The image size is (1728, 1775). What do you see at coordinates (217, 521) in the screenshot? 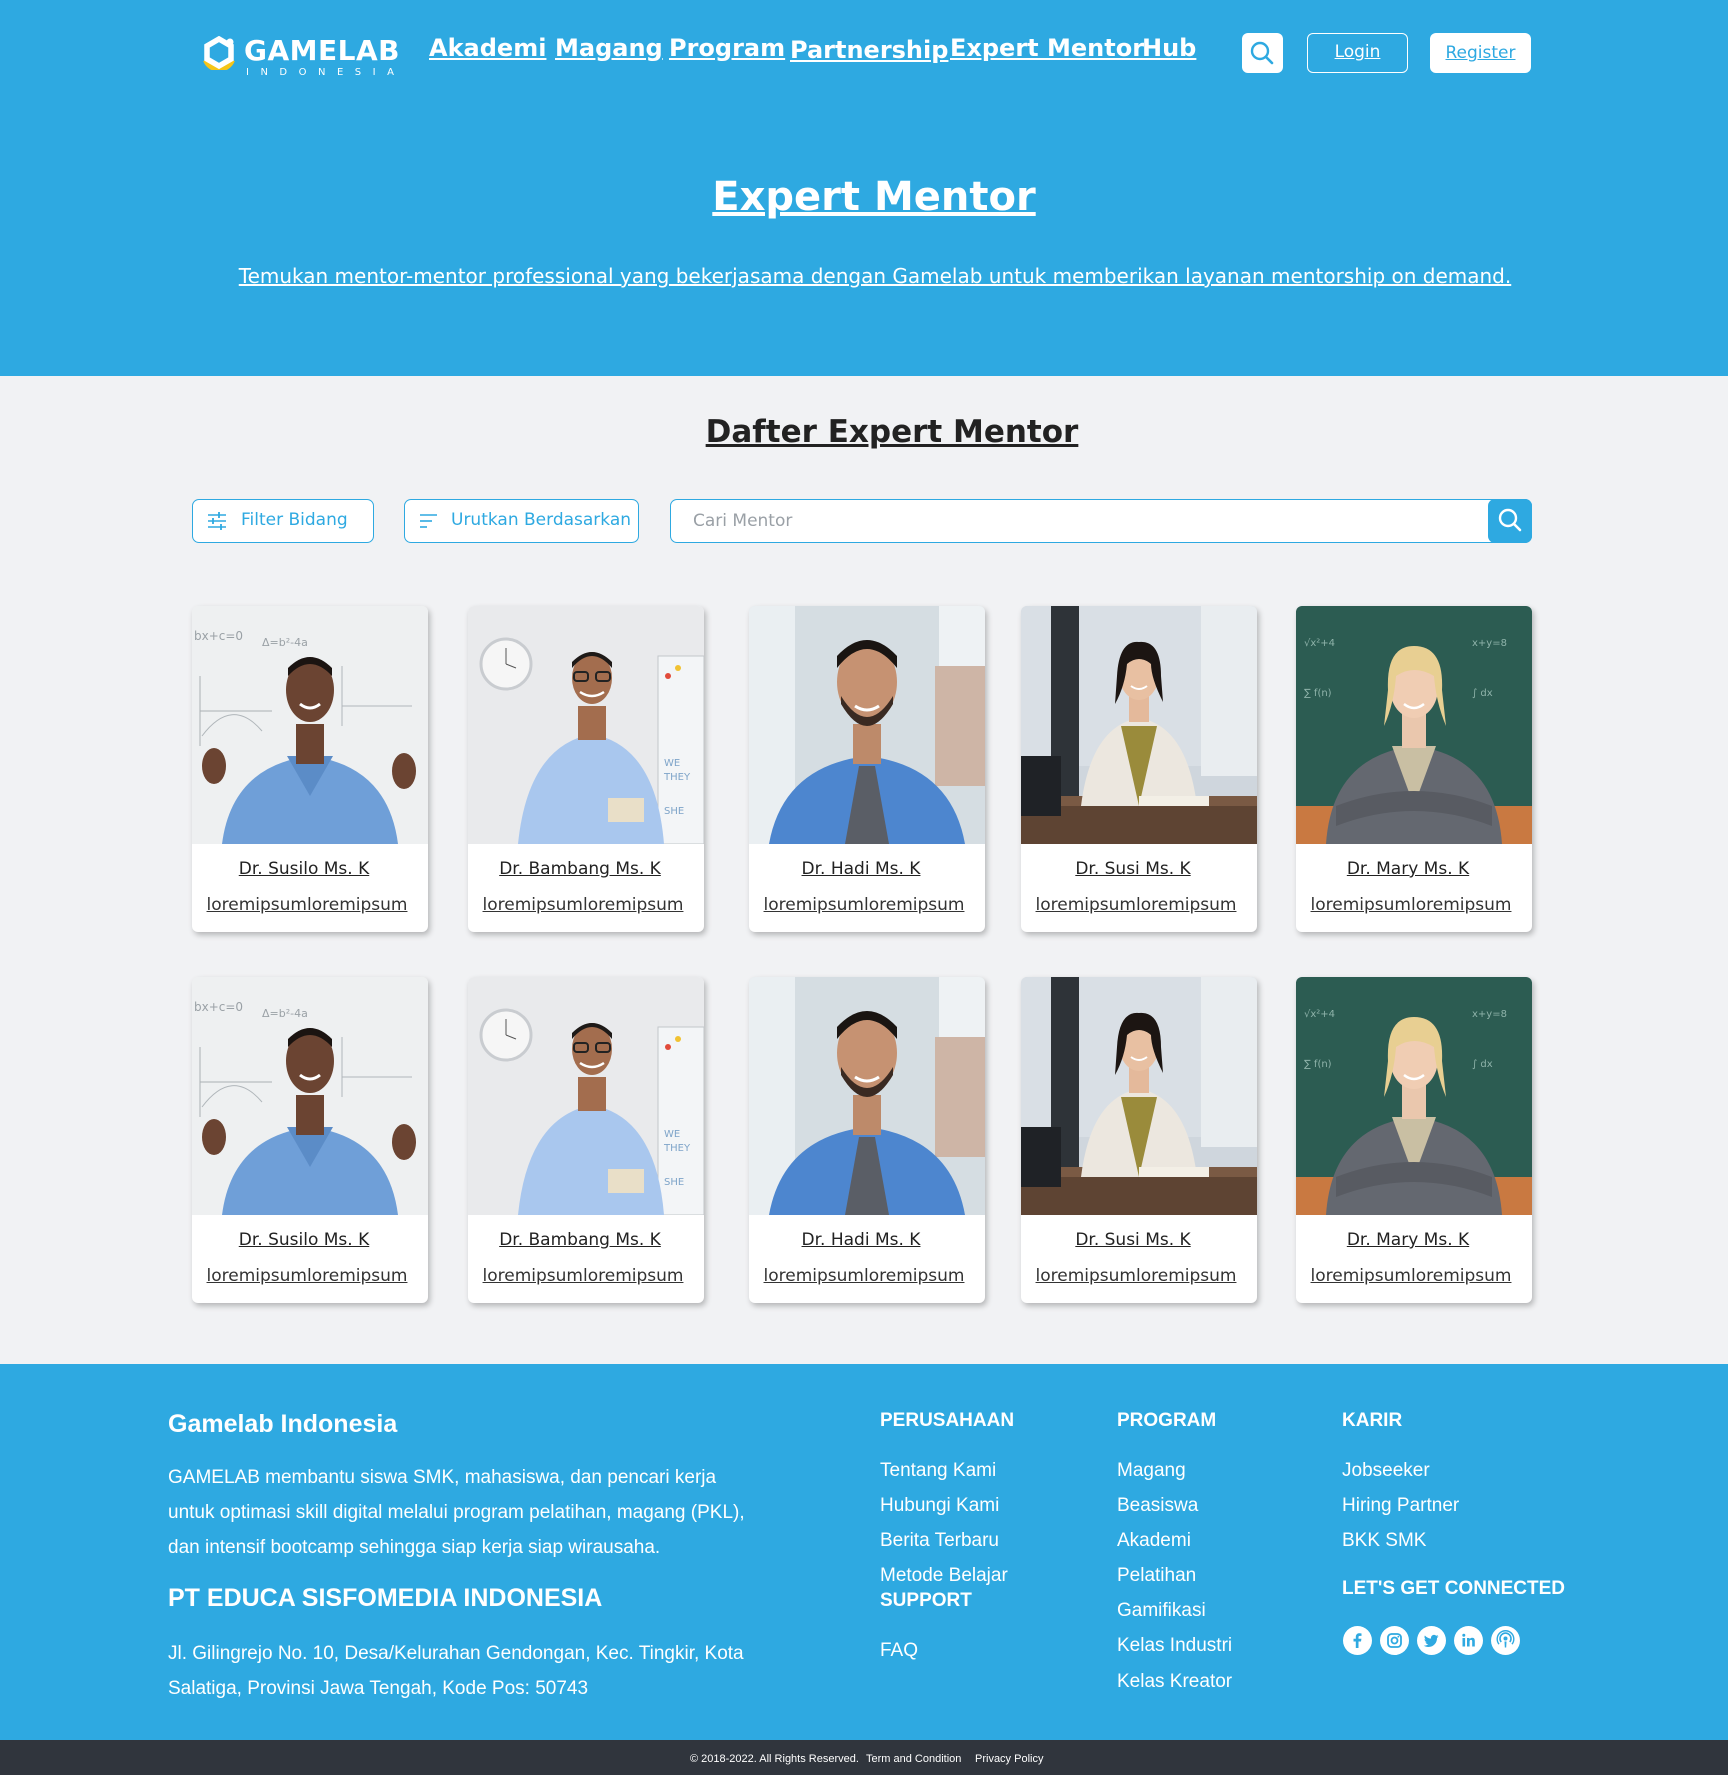
I see `sliders-icon` at bounding box center [217, 521].